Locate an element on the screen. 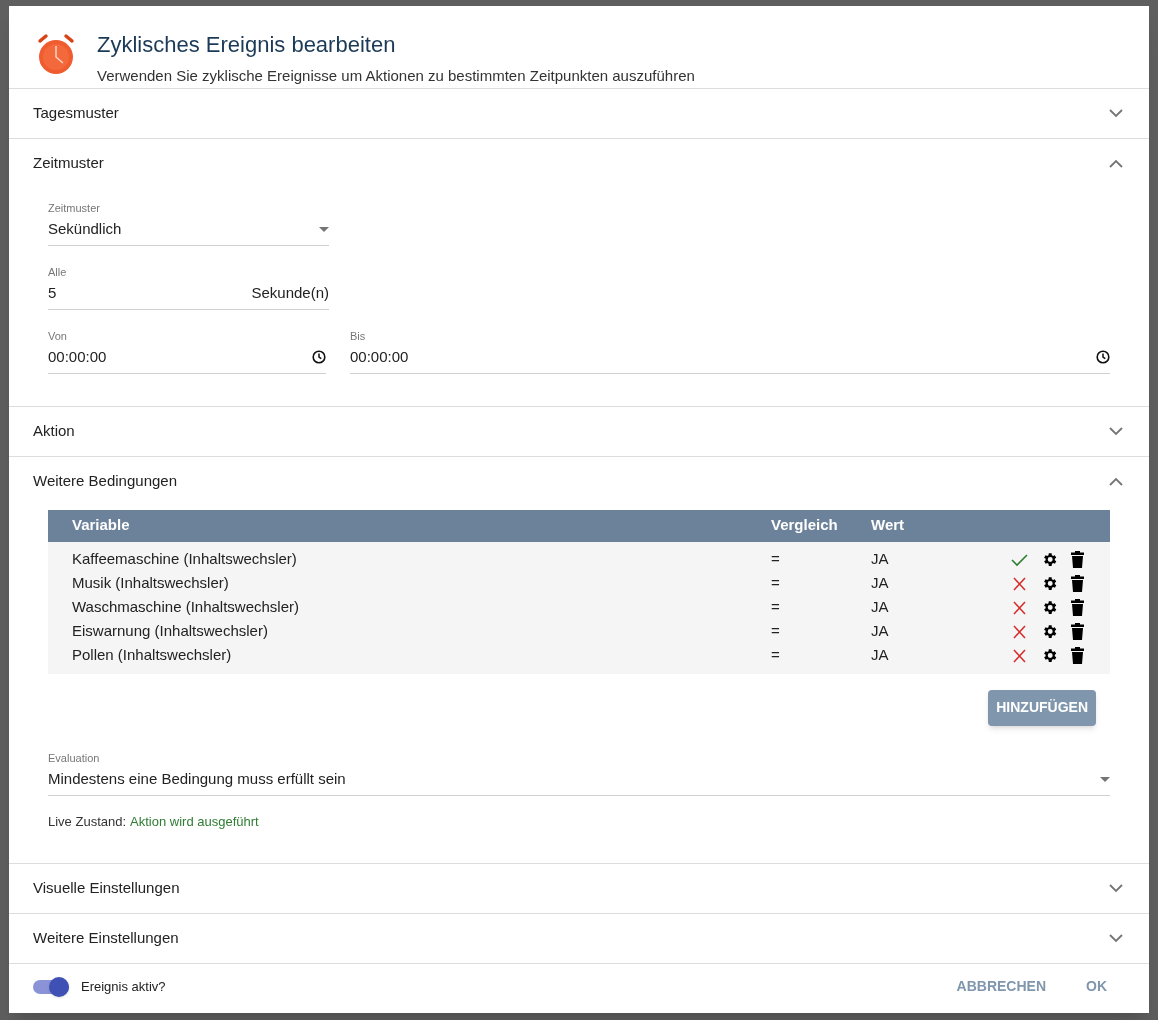  toggle-label: Ereignis aktiv? is located at coordinates (123, 986).